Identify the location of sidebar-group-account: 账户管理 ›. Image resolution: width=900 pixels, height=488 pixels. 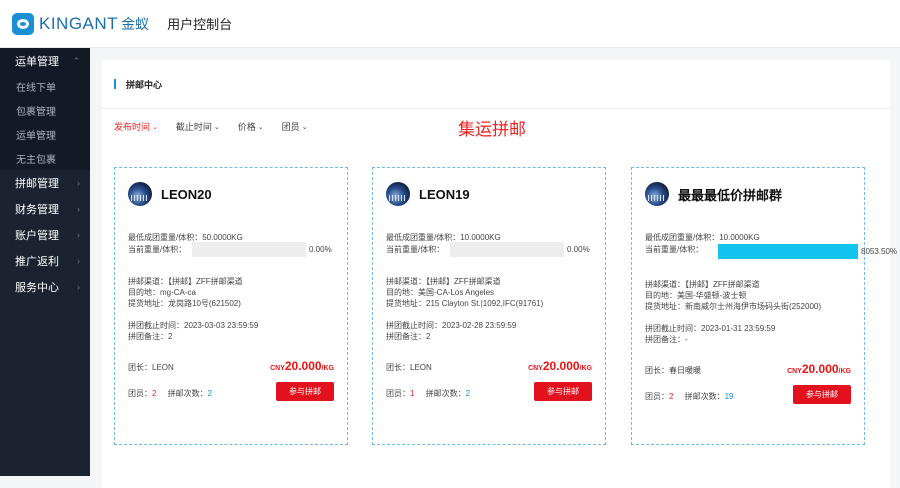
(45, 235).